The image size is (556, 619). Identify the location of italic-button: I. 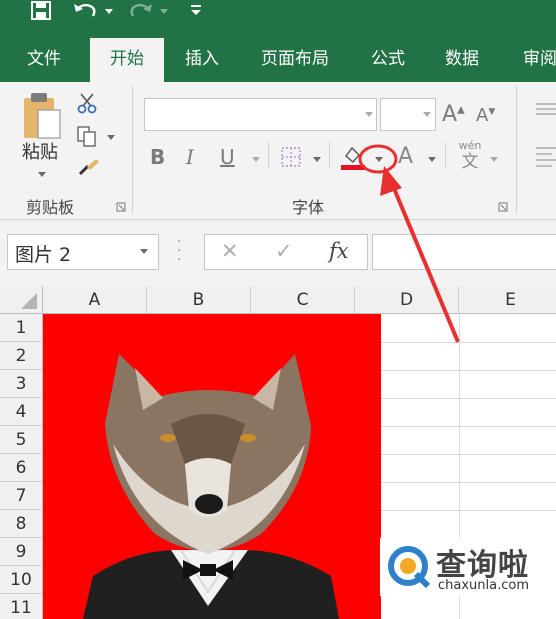
(190, 157).